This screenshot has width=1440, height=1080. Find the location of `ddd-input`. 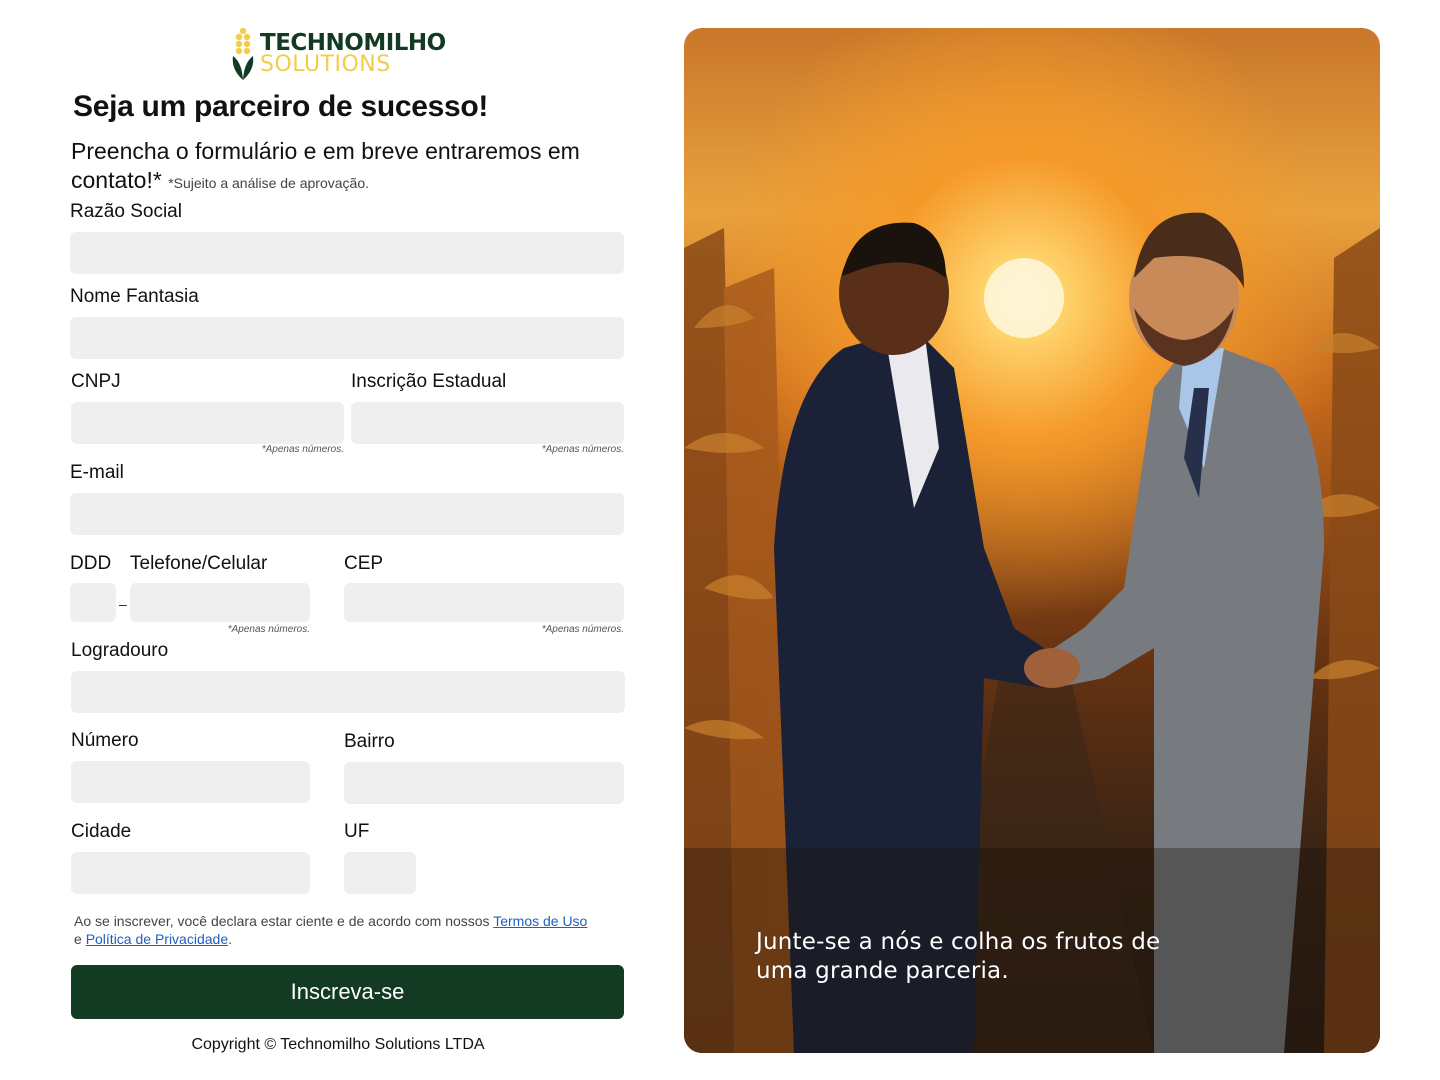

ddd-input is located at coordinates (93, 602).